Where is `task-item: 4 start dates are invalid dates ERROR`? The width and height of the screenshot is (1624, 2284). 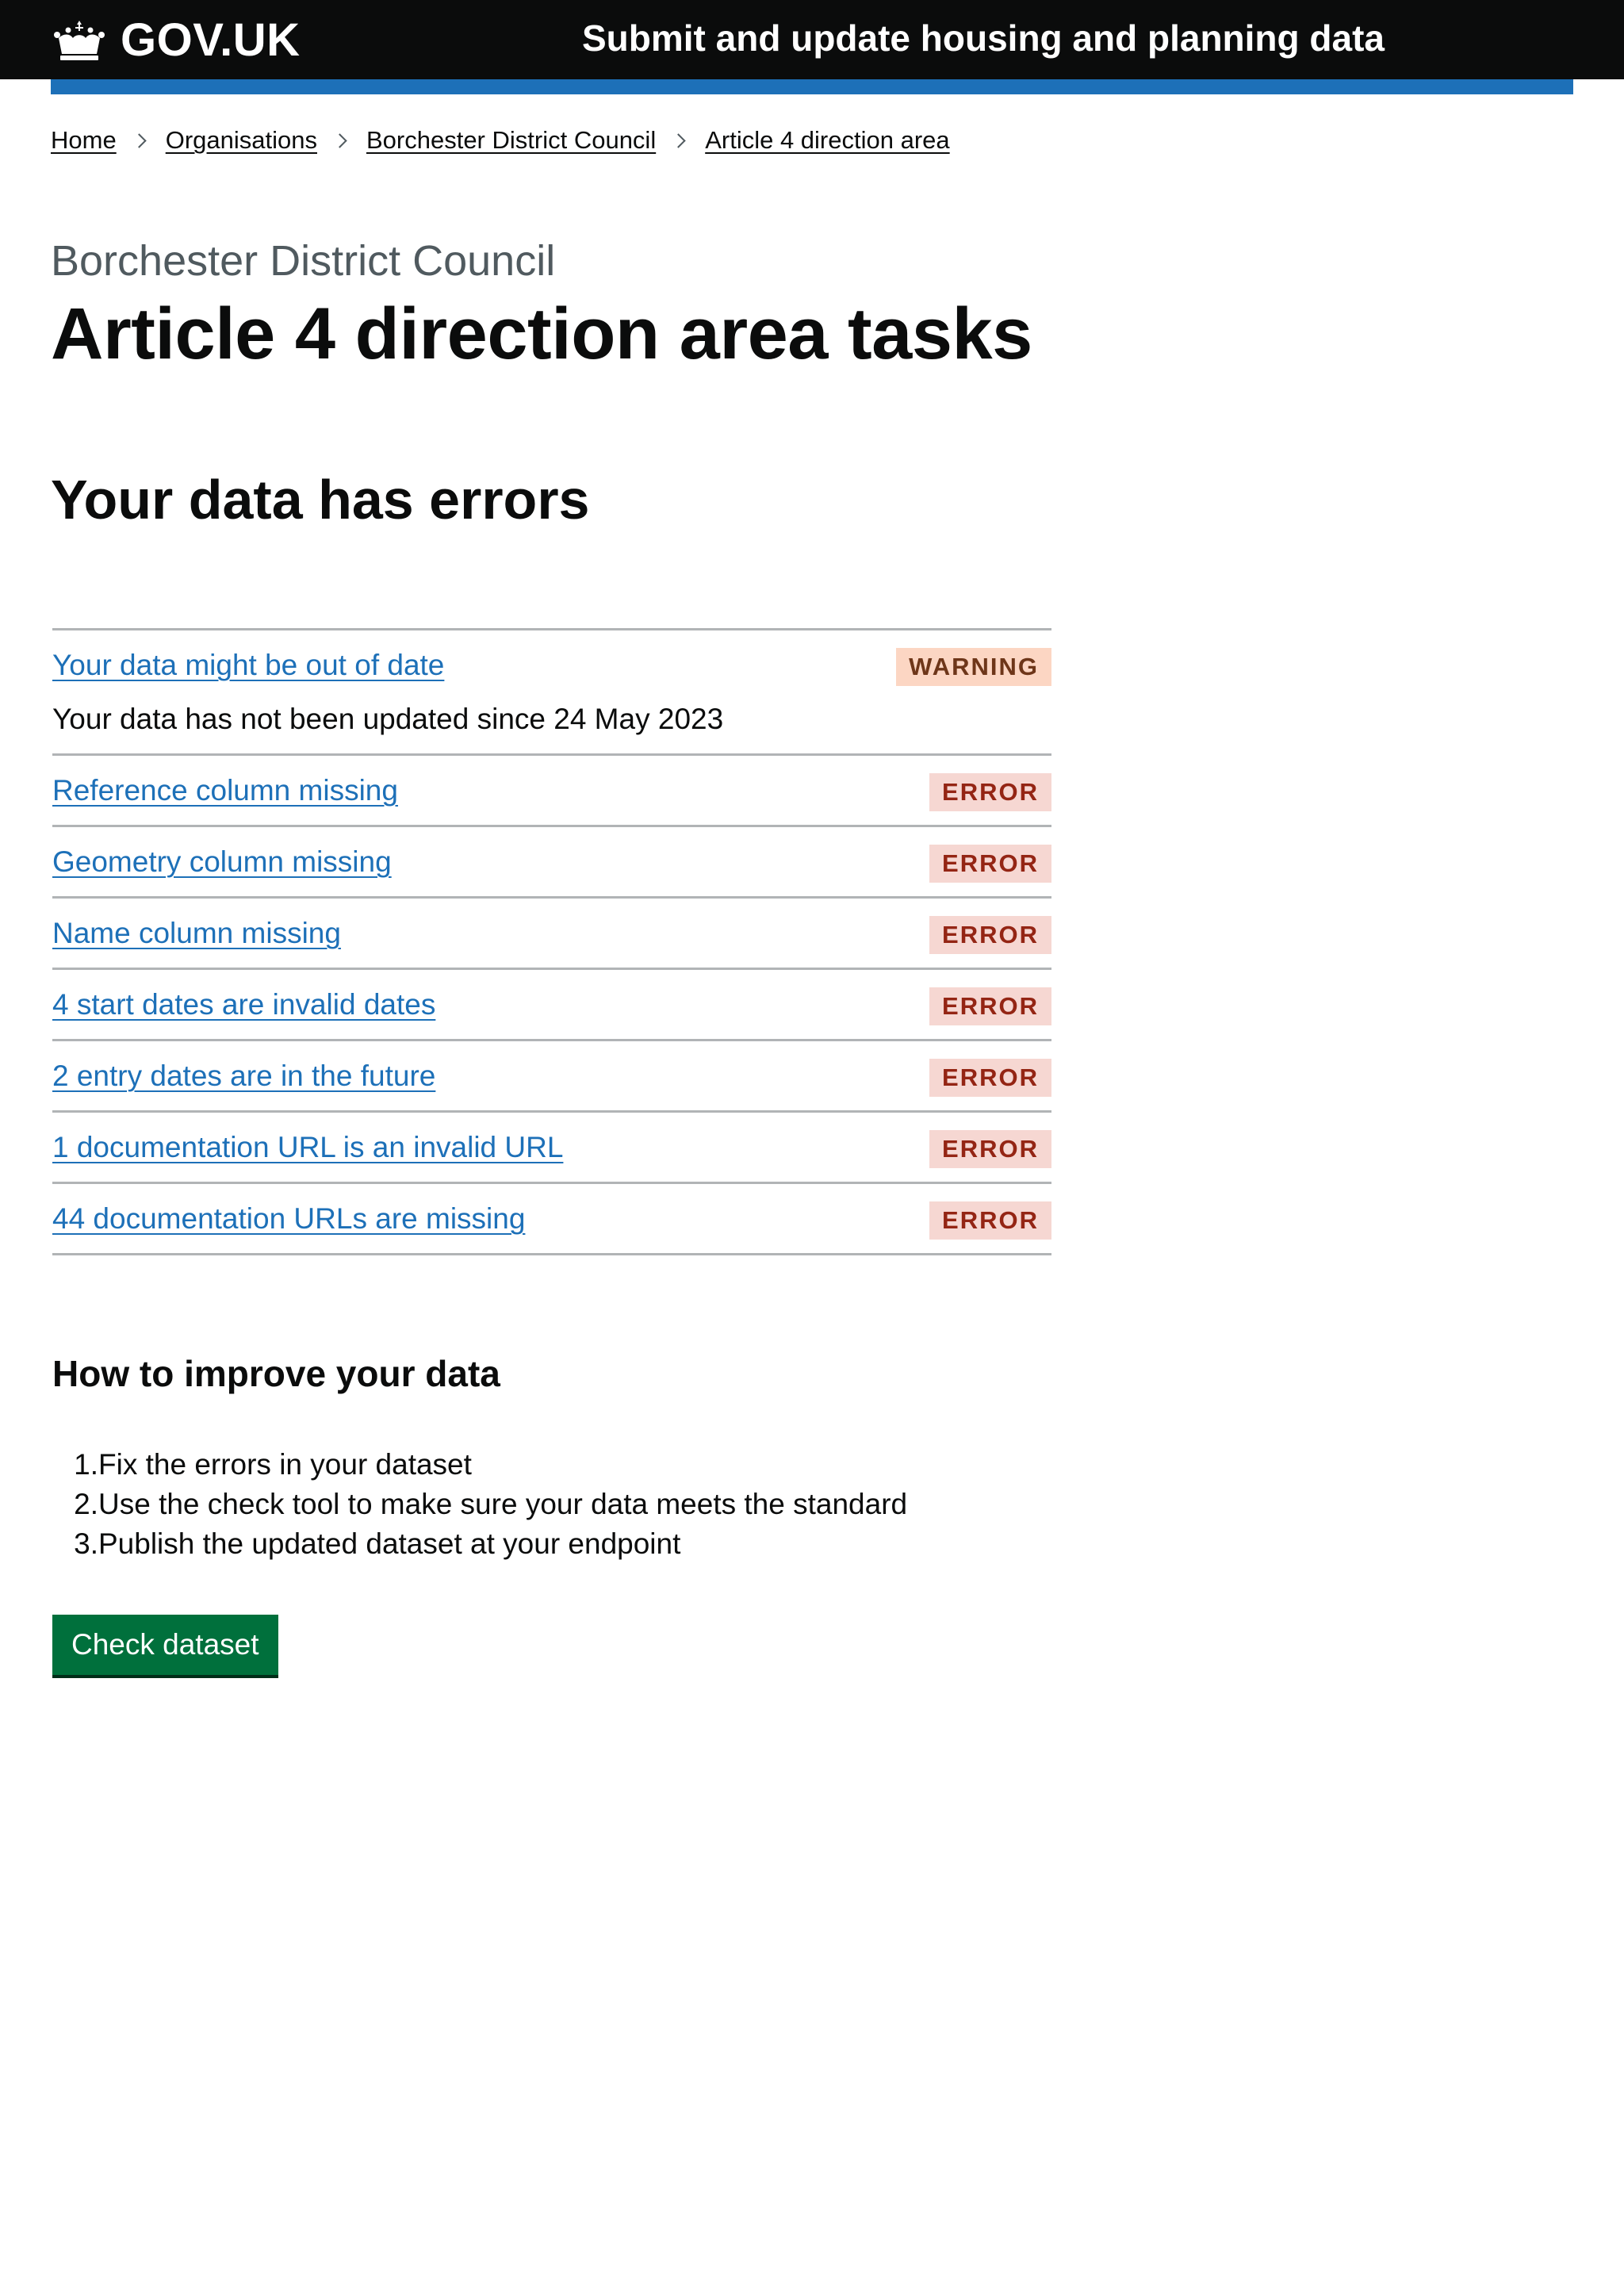 task-item: 4 start dates are invalid dates ERROR is located at coordinates (551, 1005).